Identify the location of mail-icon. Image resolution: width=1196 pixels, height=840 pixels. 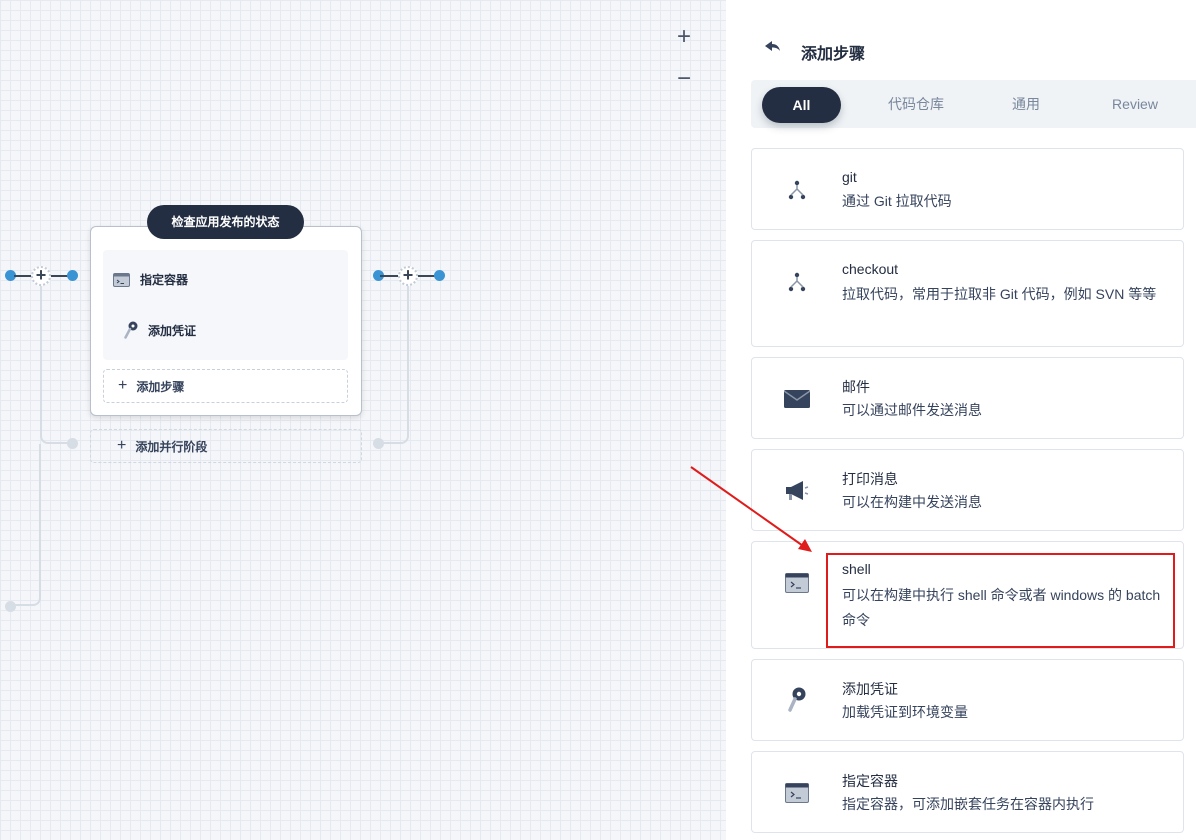
(797, 399).